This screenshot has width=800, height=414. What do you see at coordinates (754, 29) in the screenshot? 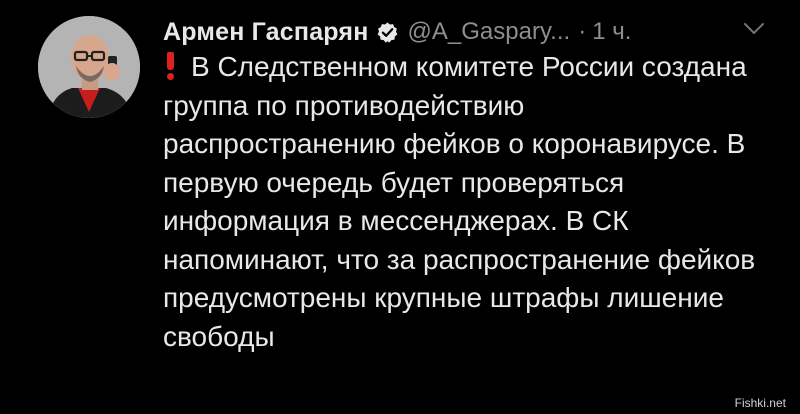
I see `chevron-down-icon` at bounding box center [754, 29].